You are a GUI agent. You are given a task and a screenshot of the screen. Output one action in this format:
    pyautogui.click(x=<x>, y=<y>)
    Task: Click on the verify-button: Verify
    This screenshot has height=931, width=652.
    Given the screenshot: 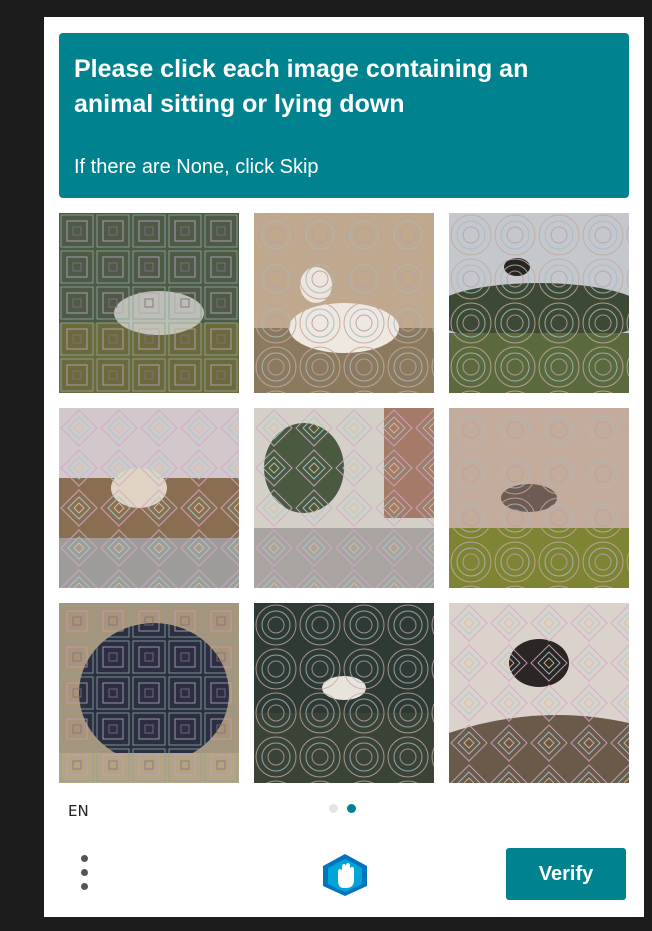 What is the action you would take?
    pyautogui.click(x=566, y=874)
    